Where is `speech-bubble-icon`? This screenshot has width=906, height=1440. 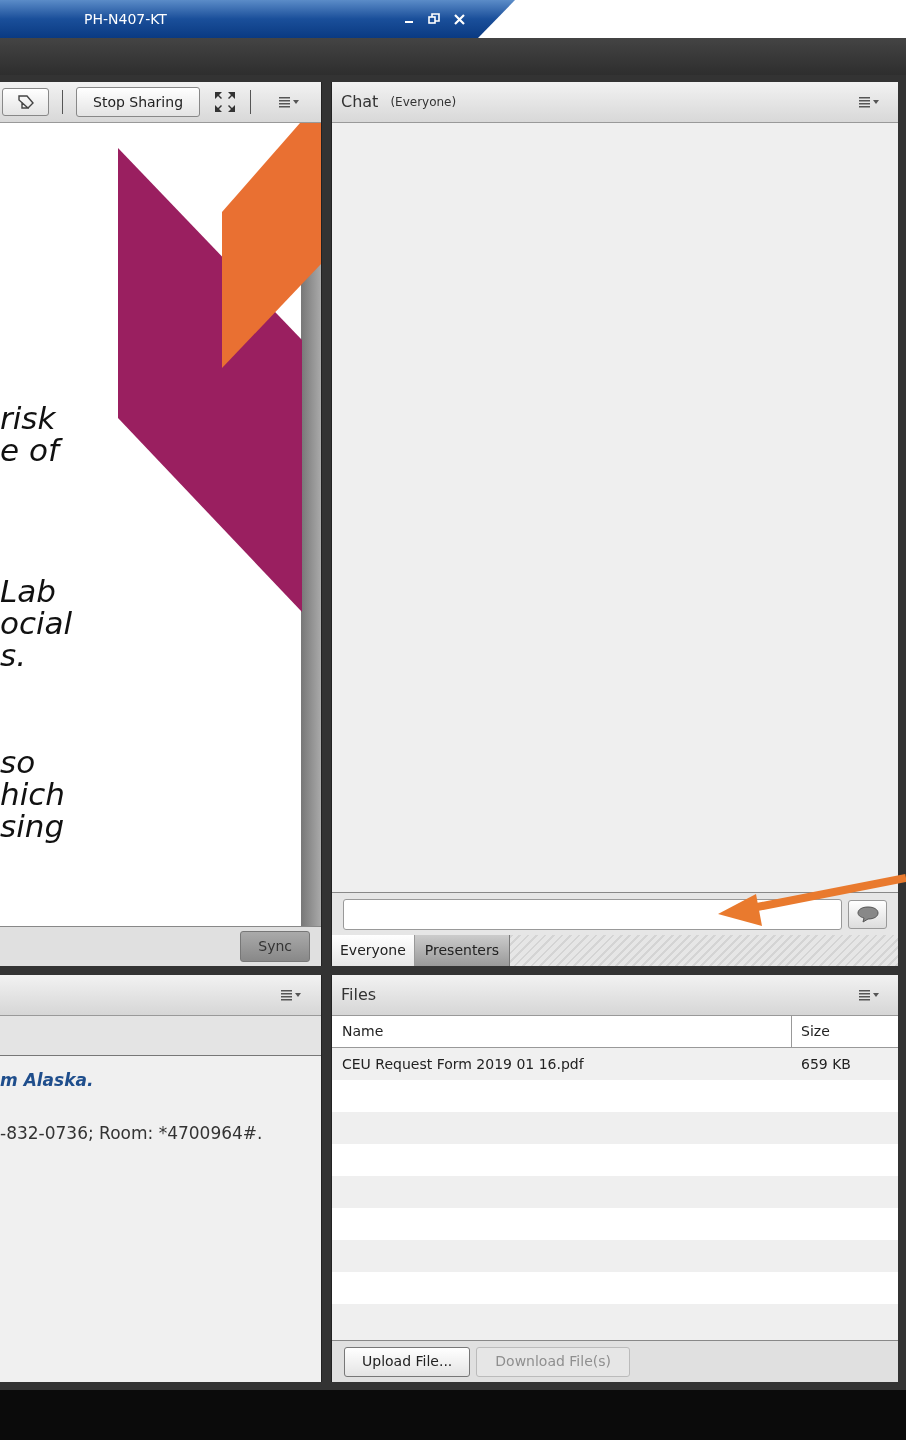 speech-bubble-icon is located at coordinates (867, 914).